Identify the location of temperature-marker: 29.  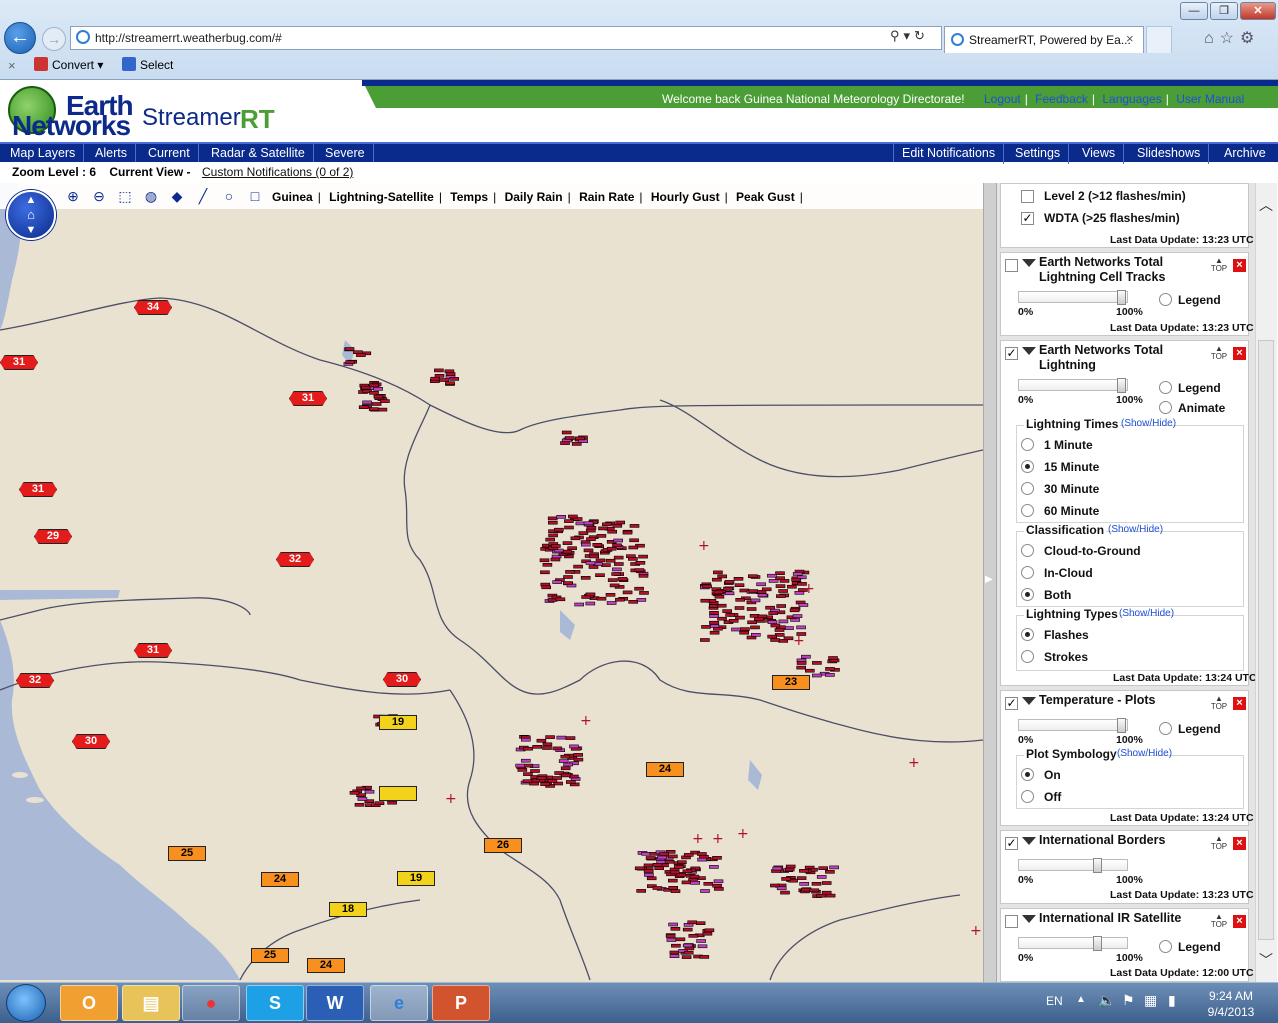
(53, 536).